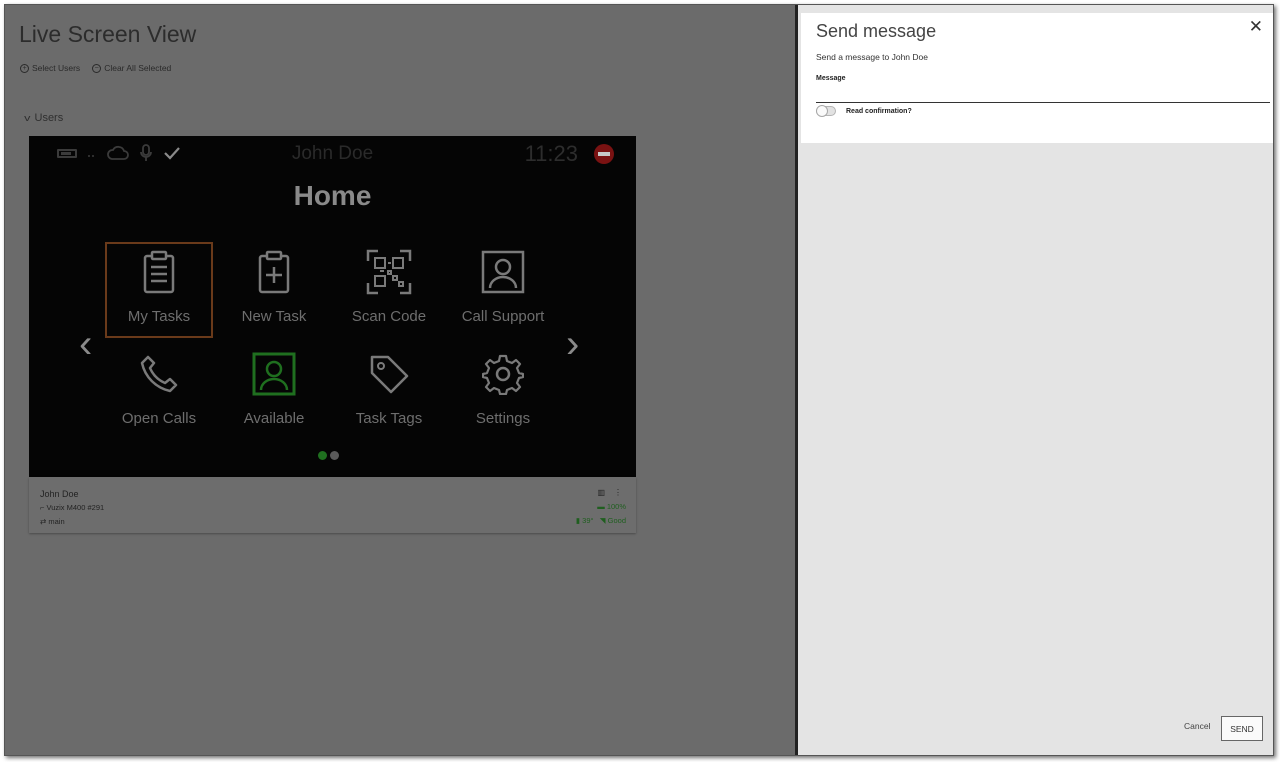  I want to click on remove-circle-icon: −, so click(97, 68).